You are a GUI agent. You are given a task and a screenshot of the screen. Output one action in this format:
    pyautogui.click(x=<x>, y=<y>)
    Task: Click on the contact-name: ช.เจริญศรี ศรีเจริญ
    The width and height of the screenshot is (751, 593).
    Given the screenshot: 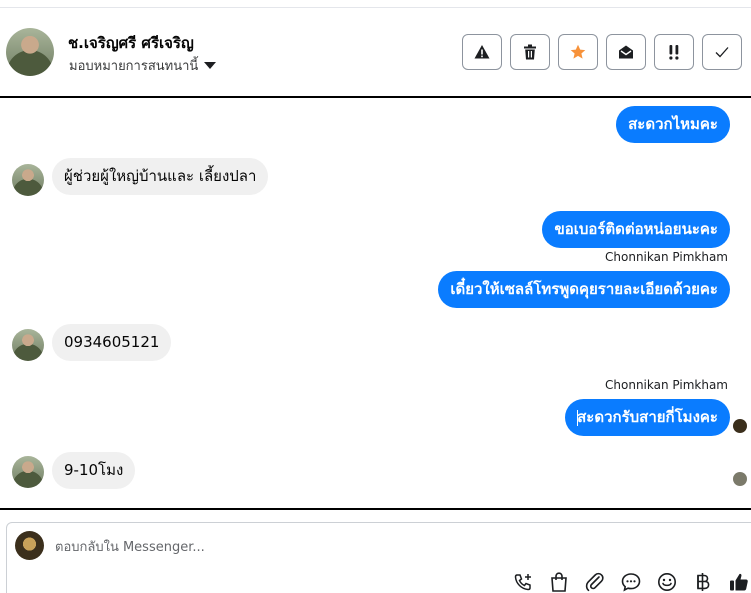 What is the action you would take?
    pyautogui.click(x=131, y=43)
    